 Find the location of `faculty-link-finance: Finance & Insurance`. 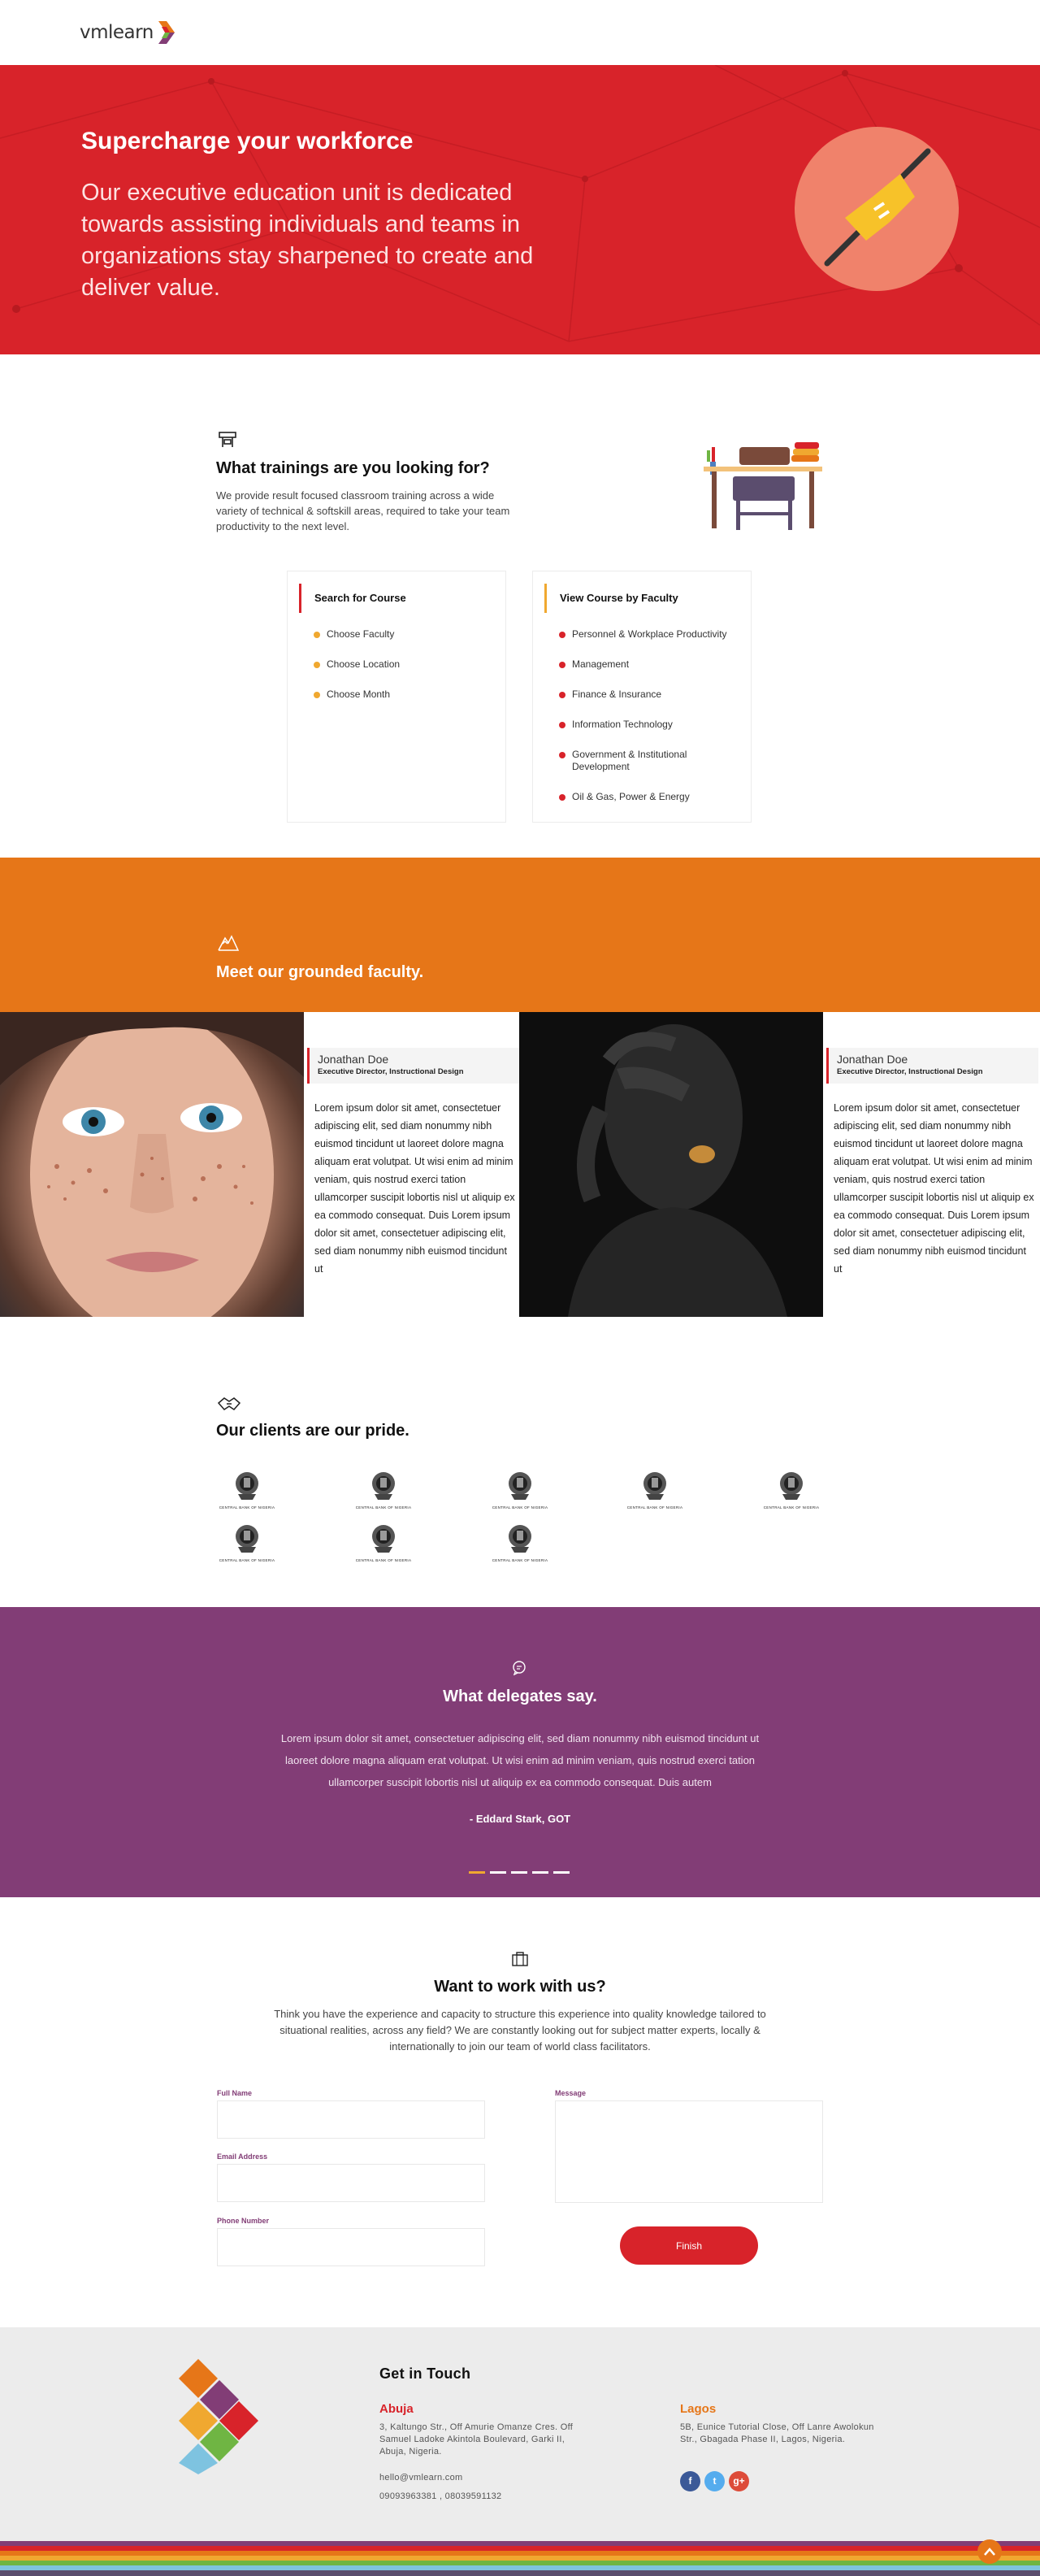

faculty-link-finance: Finance & Insurance is located at coordinates (648, 695).